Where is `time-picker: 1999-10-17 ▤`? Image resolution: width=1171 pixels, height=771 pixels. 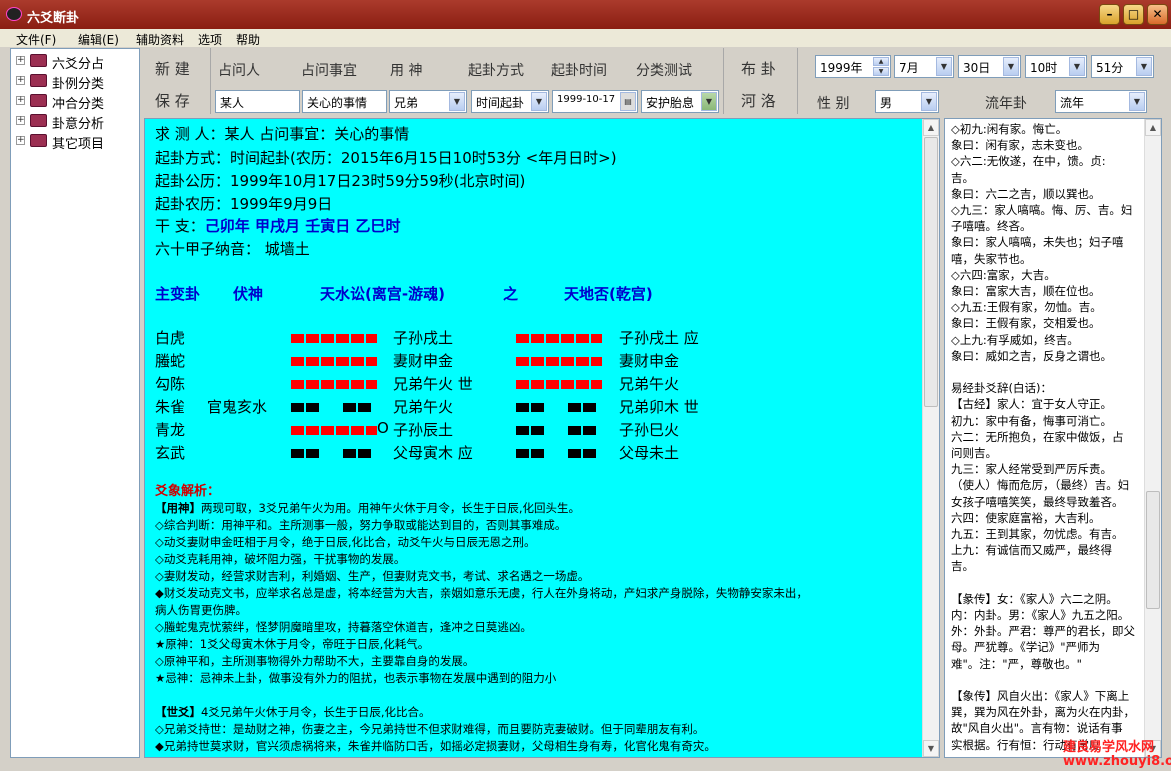 time-picker: 1999-10-17 ▤ is located at coordinates (595, 101).